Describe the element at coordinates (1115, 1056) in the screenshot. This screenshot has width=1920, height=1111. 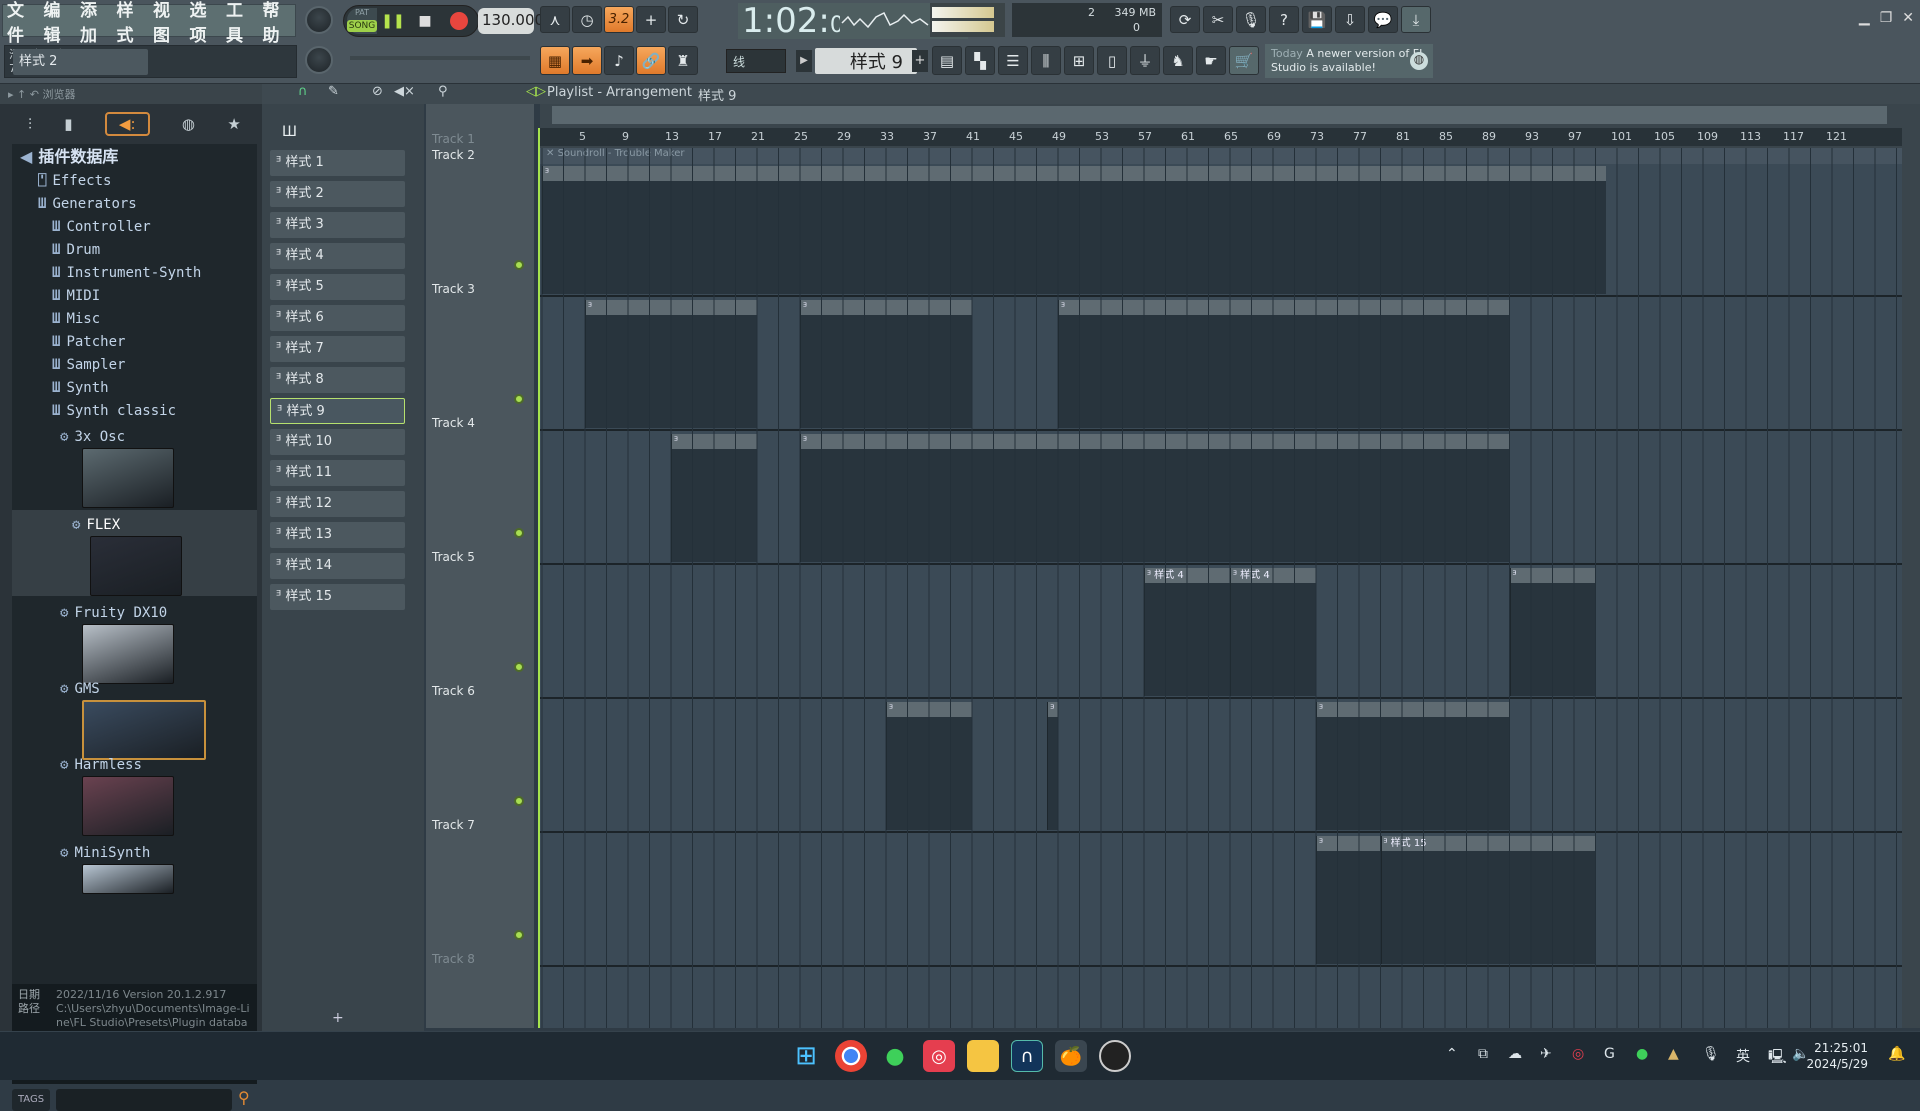
I see `obs-icon` at that location.